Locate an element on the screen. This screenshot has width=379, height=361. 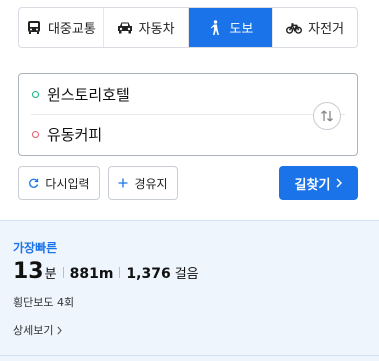
tab-label: 도보 is located at coordinates (241, 29).